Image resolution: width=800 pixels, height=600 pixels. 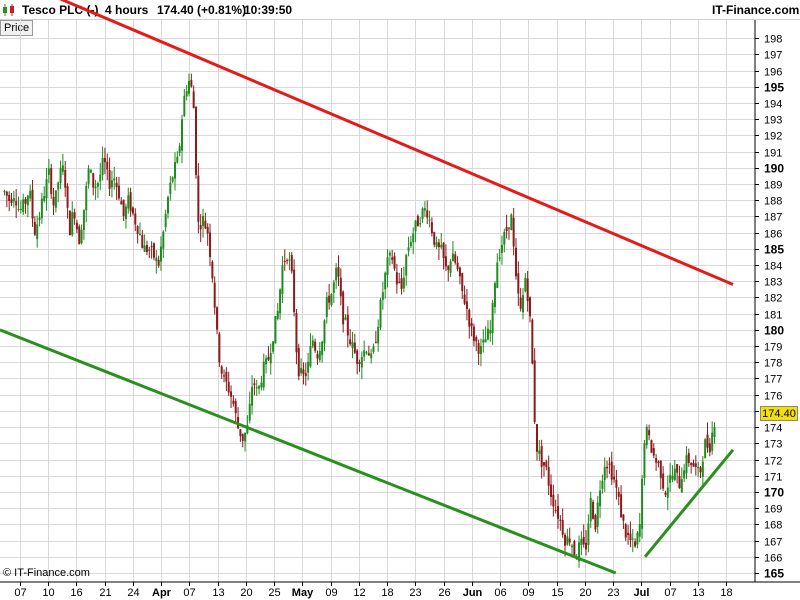 What do you see at coordinates (773, 348) in the screenshot?
I see `y-tick-label: 179` at bounding box center [773, 348].